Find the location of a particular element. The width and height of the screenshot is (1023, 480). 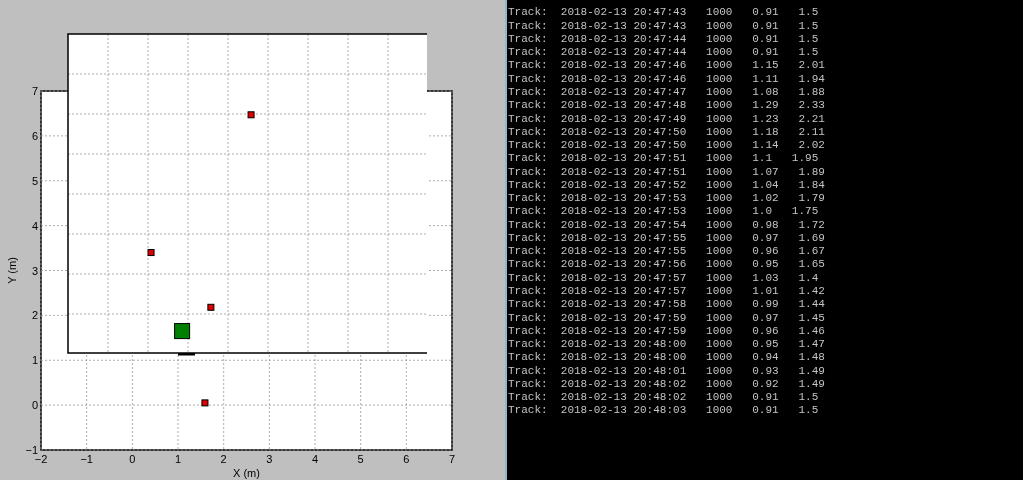

y-tick-label: 0 is located at coordinates (34, 405).